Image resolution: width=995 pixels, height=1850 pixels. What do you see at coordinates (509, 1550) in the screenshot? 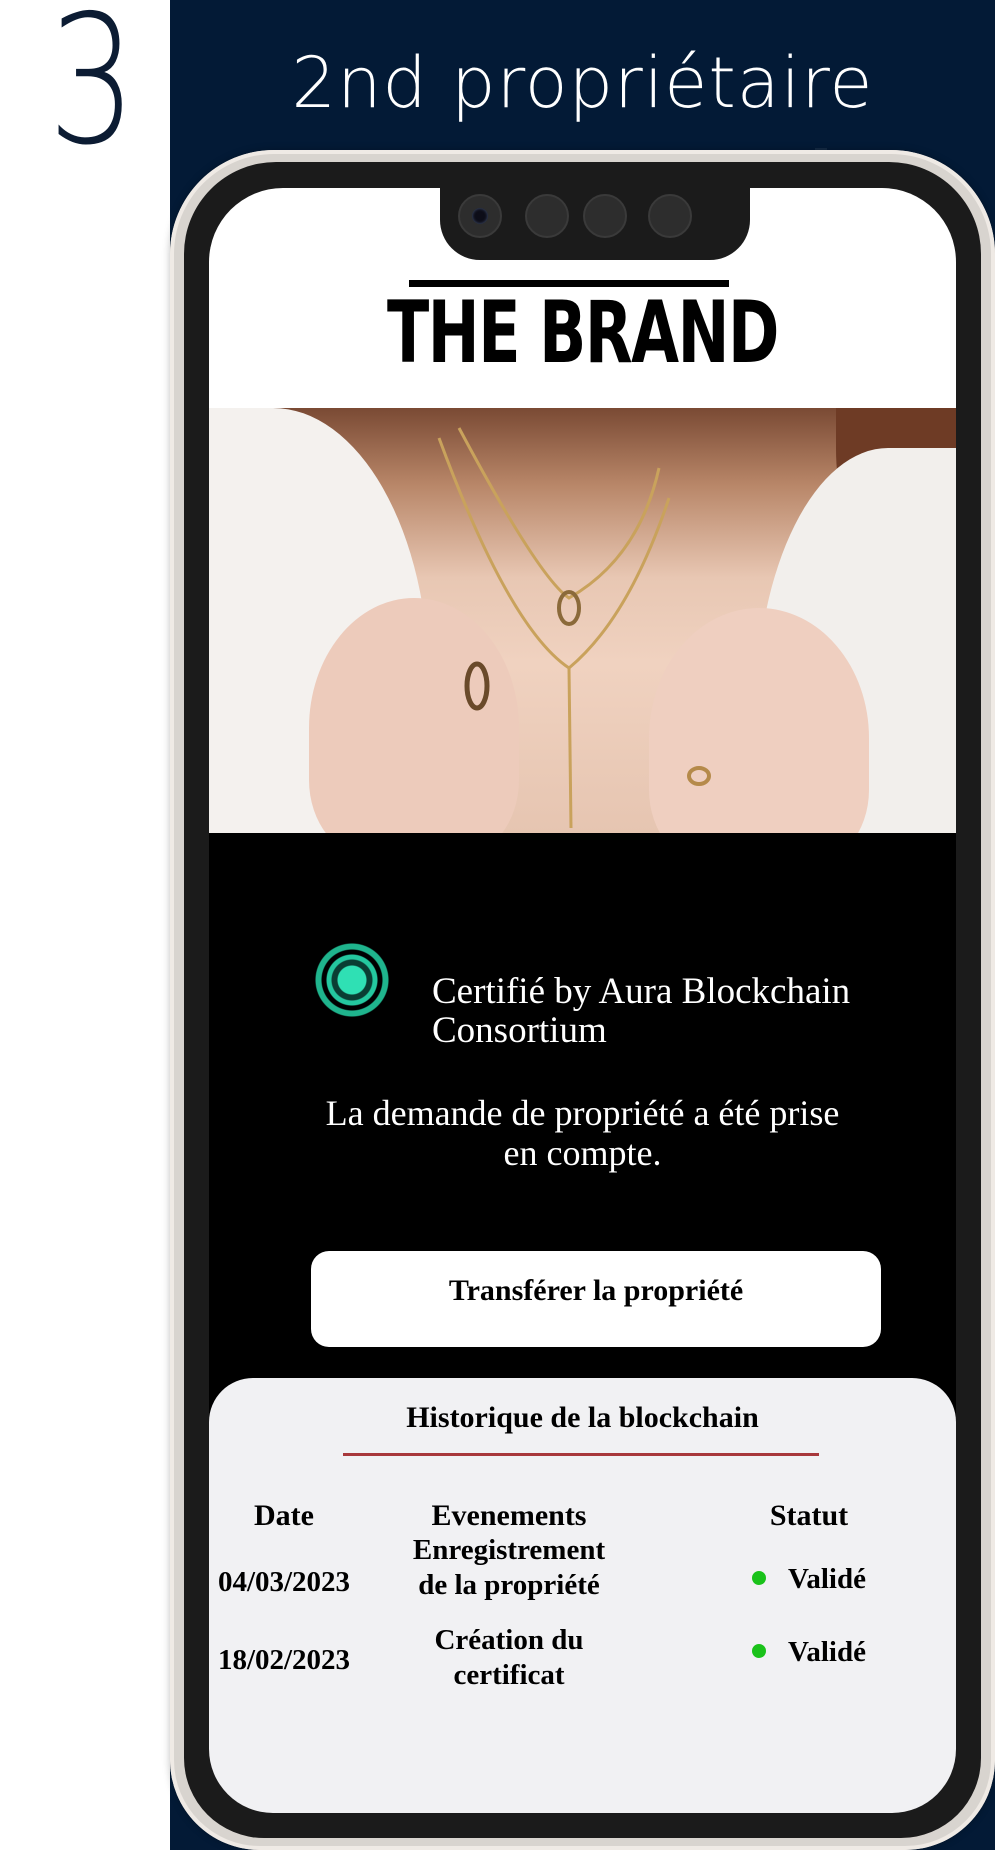
I see `row-event-line-1: Enregistrement` at bounding box center [509, 1550].